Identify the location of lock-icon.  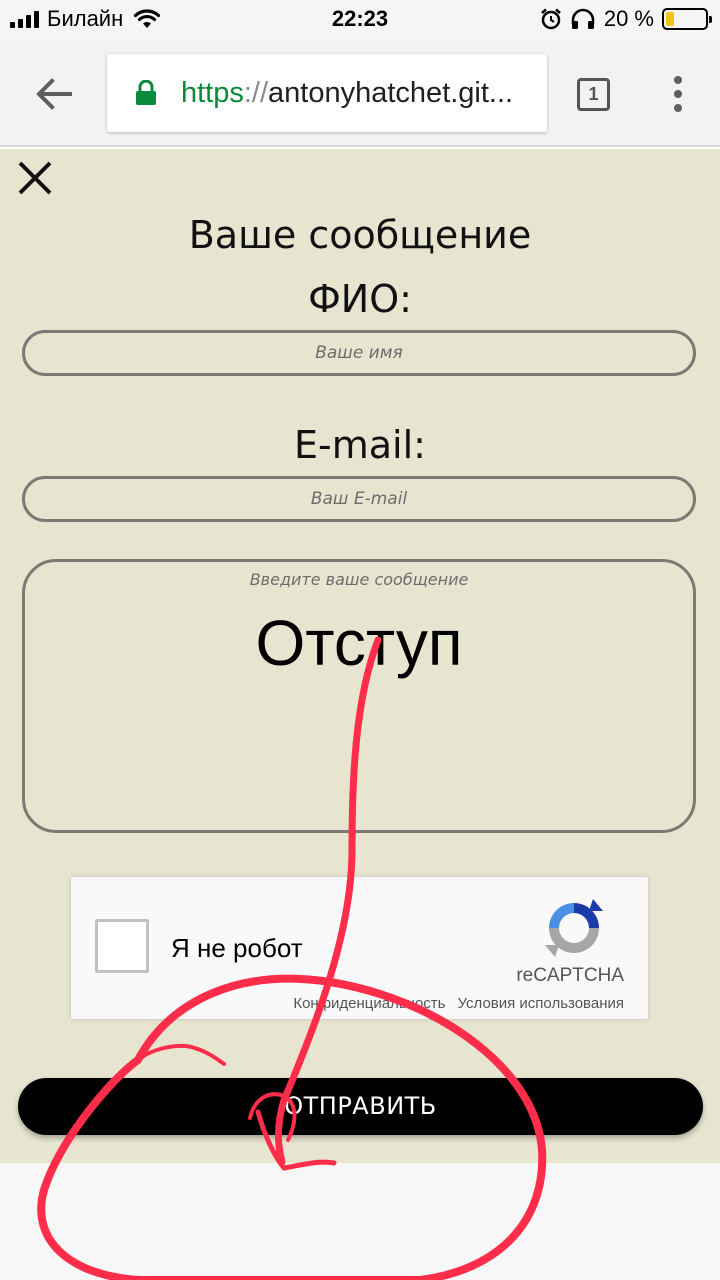
(146, 92).